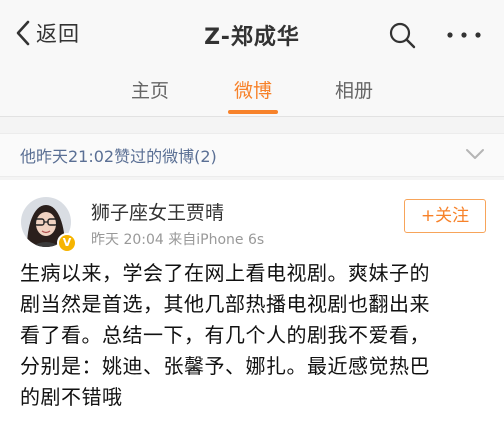  I want to click on post-content-line: 分别是：姚迪、张馨予、娜扎。最近感觉热巴, so click(225, 366).